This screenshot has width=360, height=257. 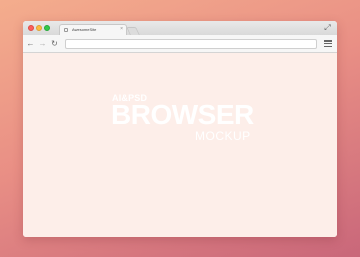 What do you see at coordinates (223, 136) in the screenshot?
I see `watermark-line-3: MOCKUP` at bounding box center [223, 136].